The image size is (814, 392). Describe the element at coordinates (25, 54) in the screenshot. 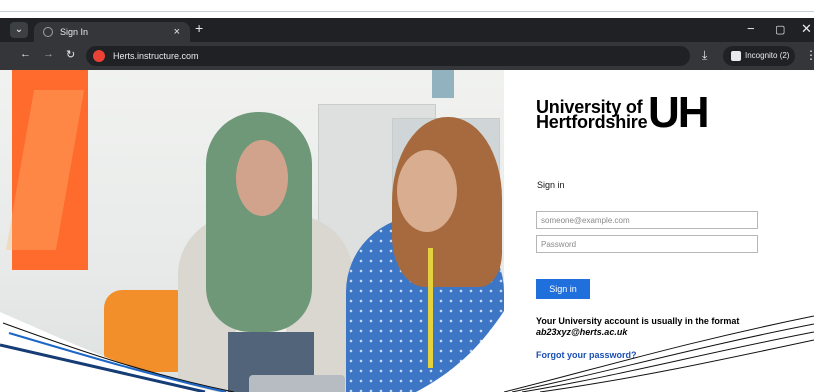

I see `back-button: ←` at that location.